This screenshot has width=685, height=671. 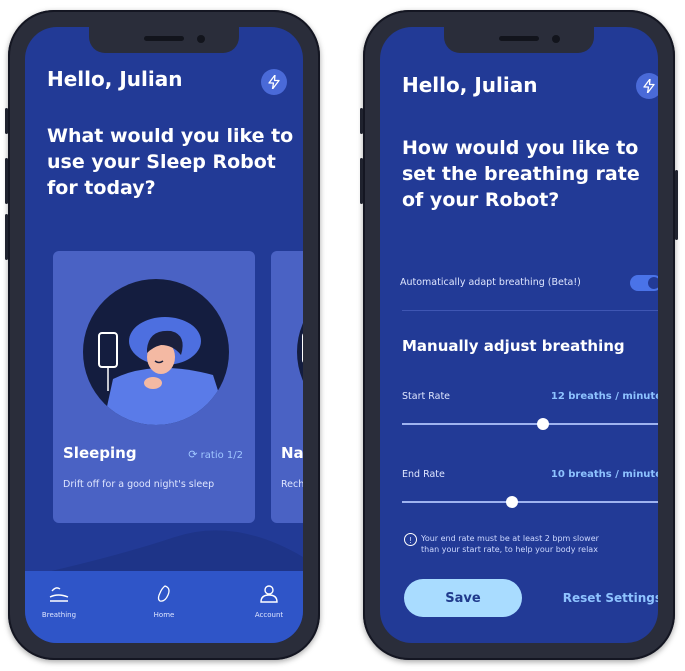 I want to click on tab-account: Account, so click(x=269, y=602).